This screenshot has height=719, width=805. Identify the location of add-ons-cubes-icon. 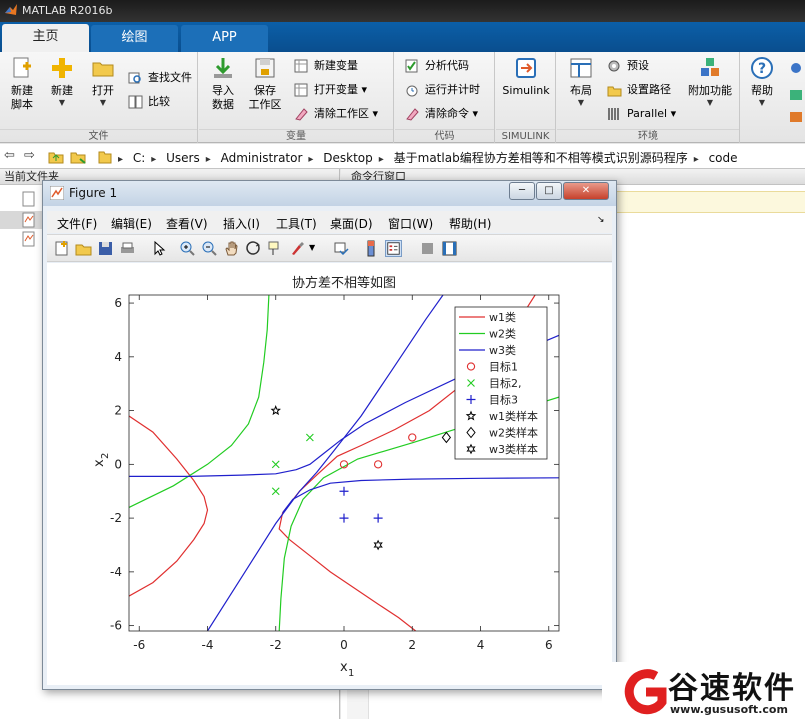
(710, 67).